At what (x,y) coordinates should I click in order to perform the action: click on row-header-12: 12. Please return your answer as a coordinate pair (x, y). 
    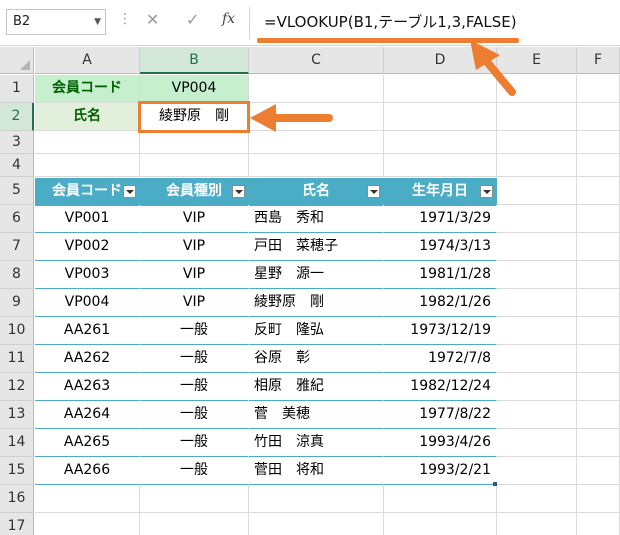
    Looking at the image, I should click on (17, 387).